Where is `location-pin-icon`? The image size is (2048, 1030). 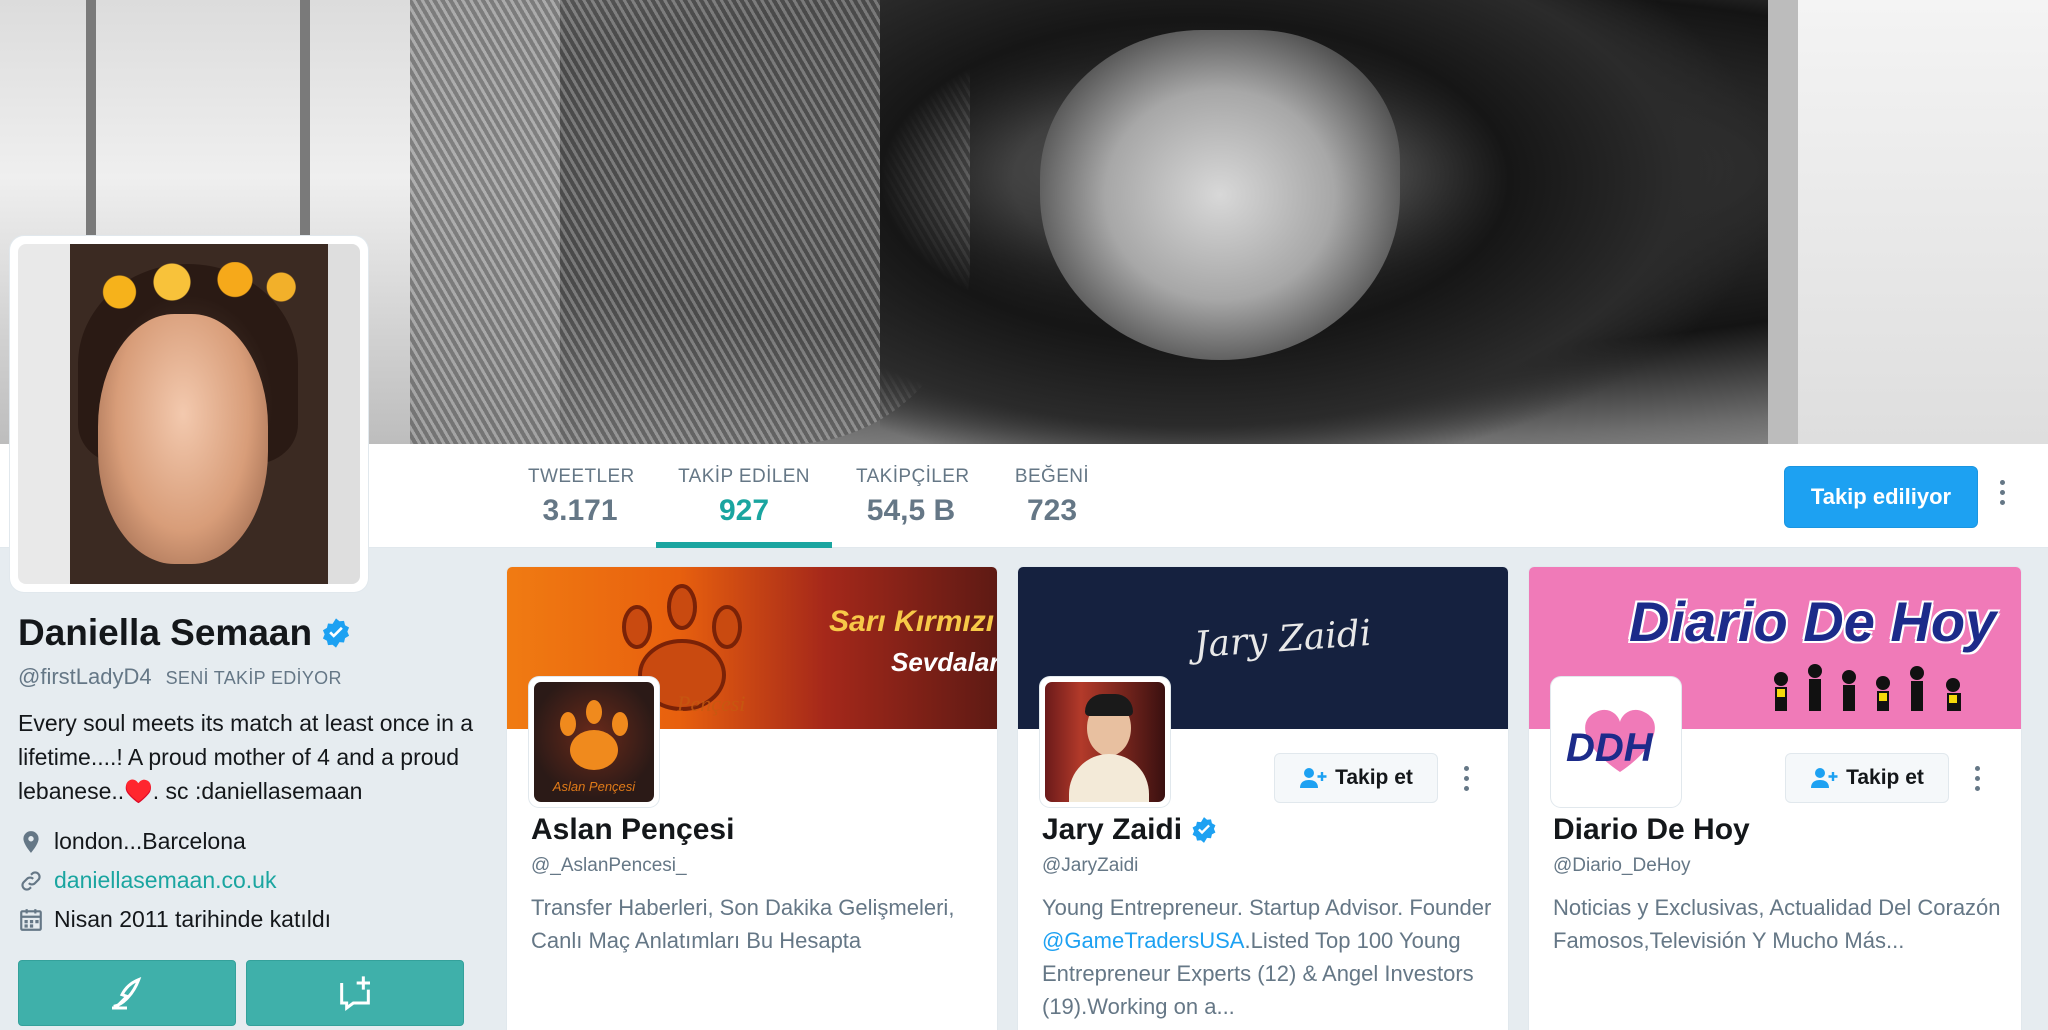
location-pin-icon is located at coordinates (31, 841).